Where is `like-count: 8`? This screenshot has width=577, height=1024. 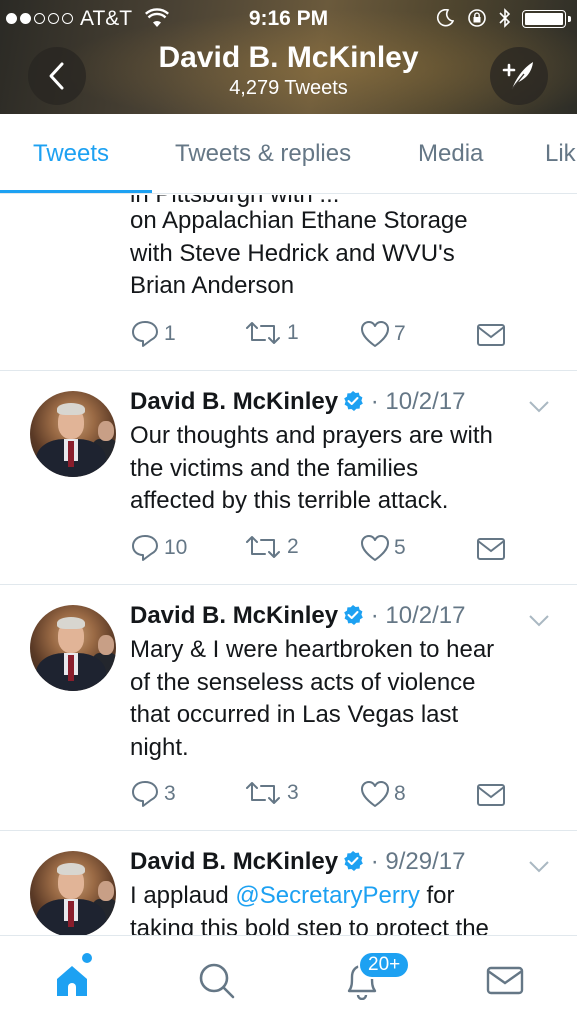
like-count: 8 is located at coordinates (400, 793).